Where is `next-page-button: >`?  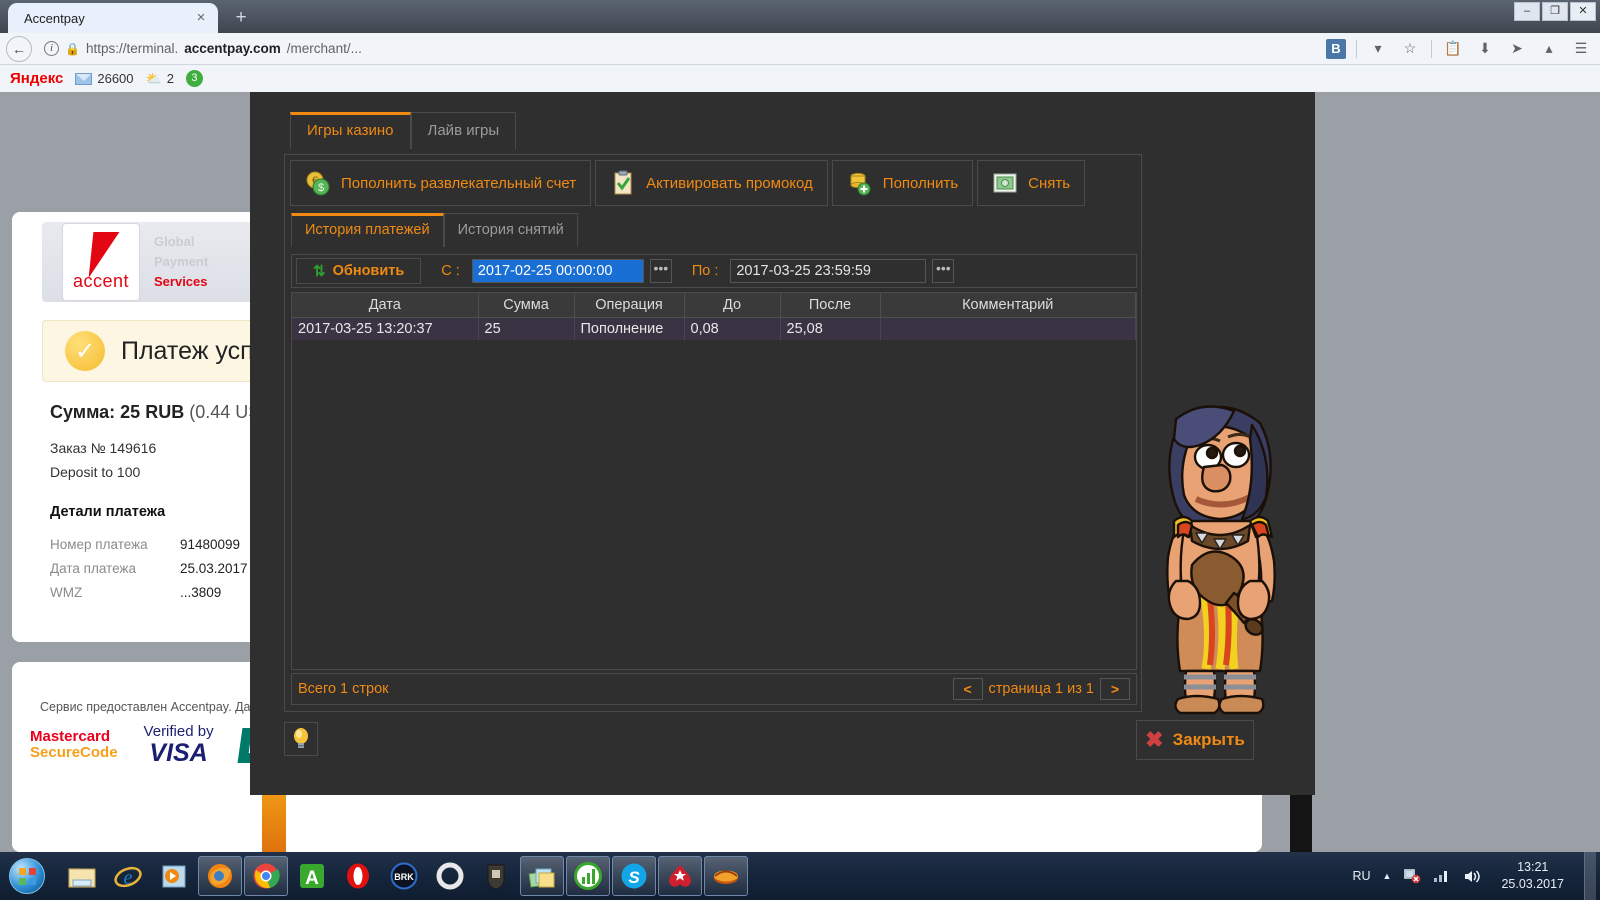 next-page-button: > is located at coordinates (1115, 689).